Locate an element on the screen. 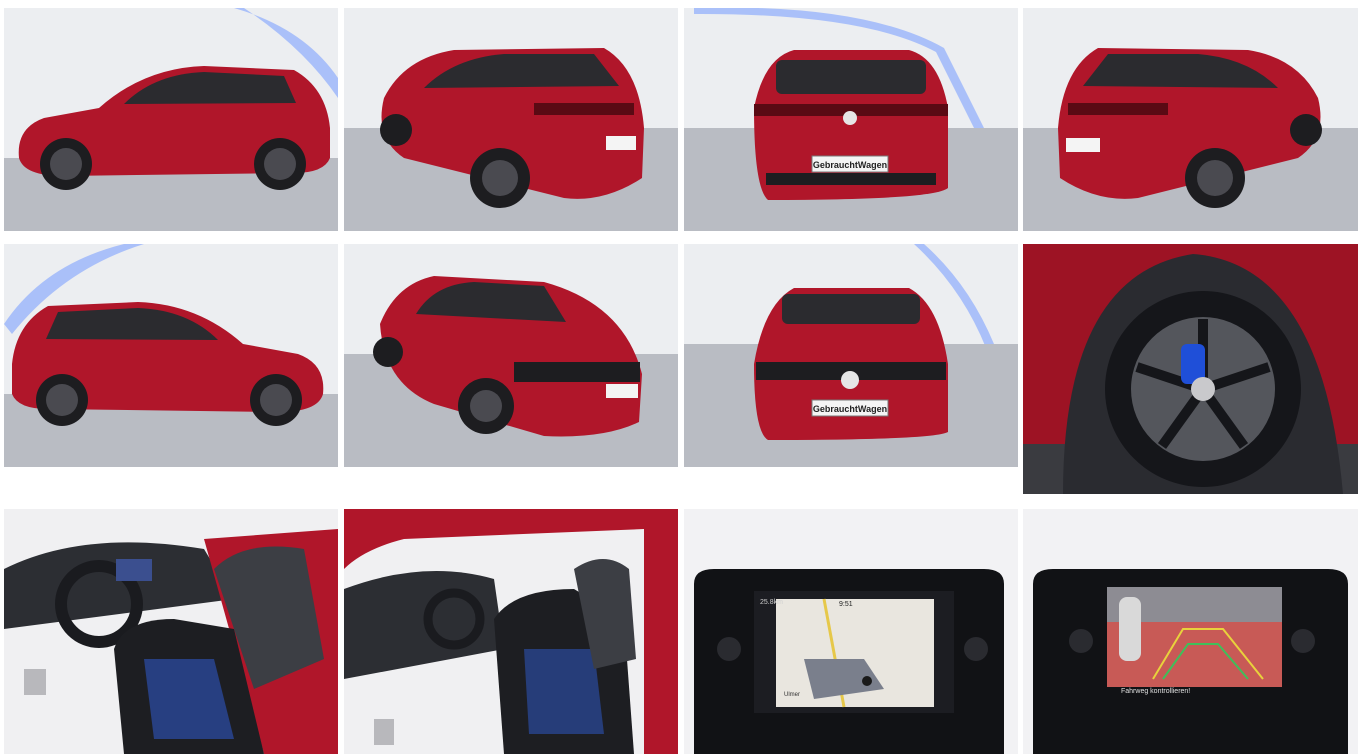 The height and width of the screenshot is (754, 1365). photo-tile-infotainment-rear-camera: Fahrweg kontrollieren! is located at coordinates (1190, 631).